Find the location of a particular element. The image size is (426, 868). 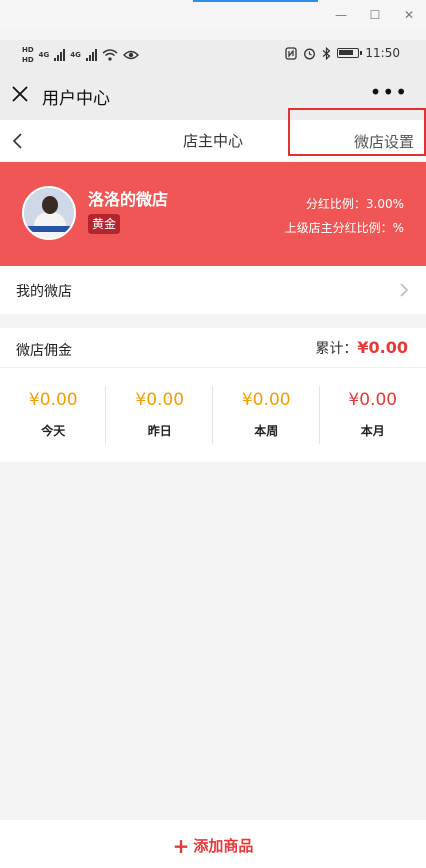

total-value: ¥0.00 is located at coordinates (382, 347).